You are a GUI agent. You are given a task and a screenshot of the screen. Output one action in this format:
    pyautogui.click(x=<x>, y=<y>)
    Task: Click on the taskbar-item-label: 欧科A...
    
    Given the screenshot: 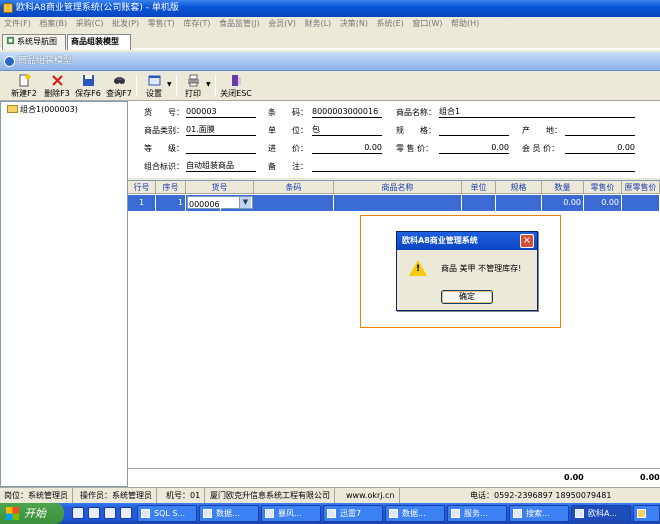 What is the action you would take?
    pyautogui.click(x=602, y=513)
    